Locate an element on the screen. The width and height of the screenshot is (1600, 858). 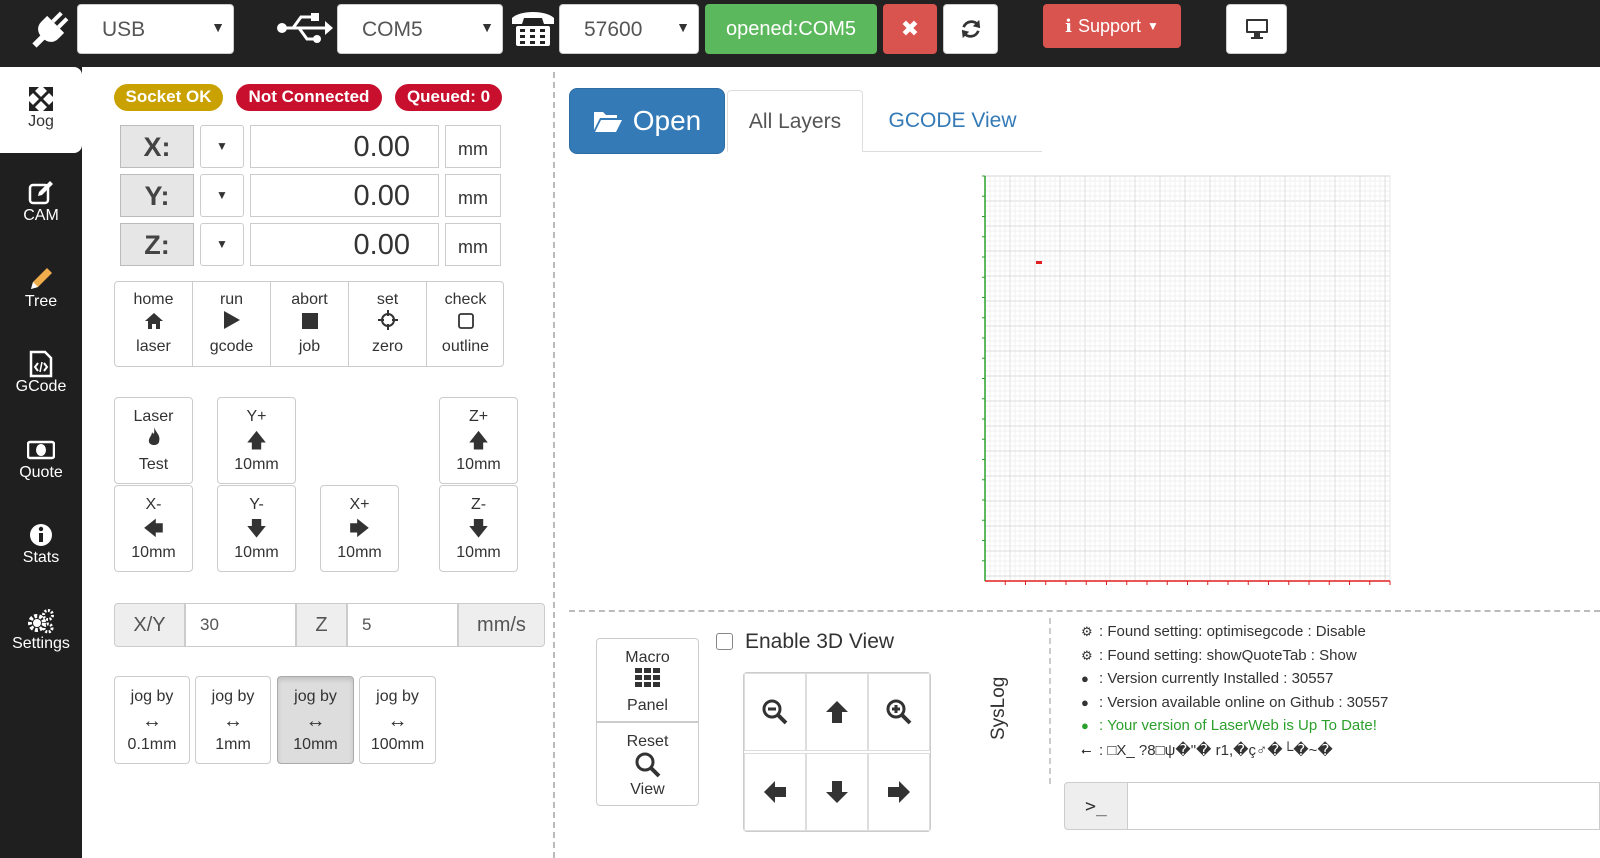
sidebar-item-gcode: GCode is located at coordinates (41, 384).